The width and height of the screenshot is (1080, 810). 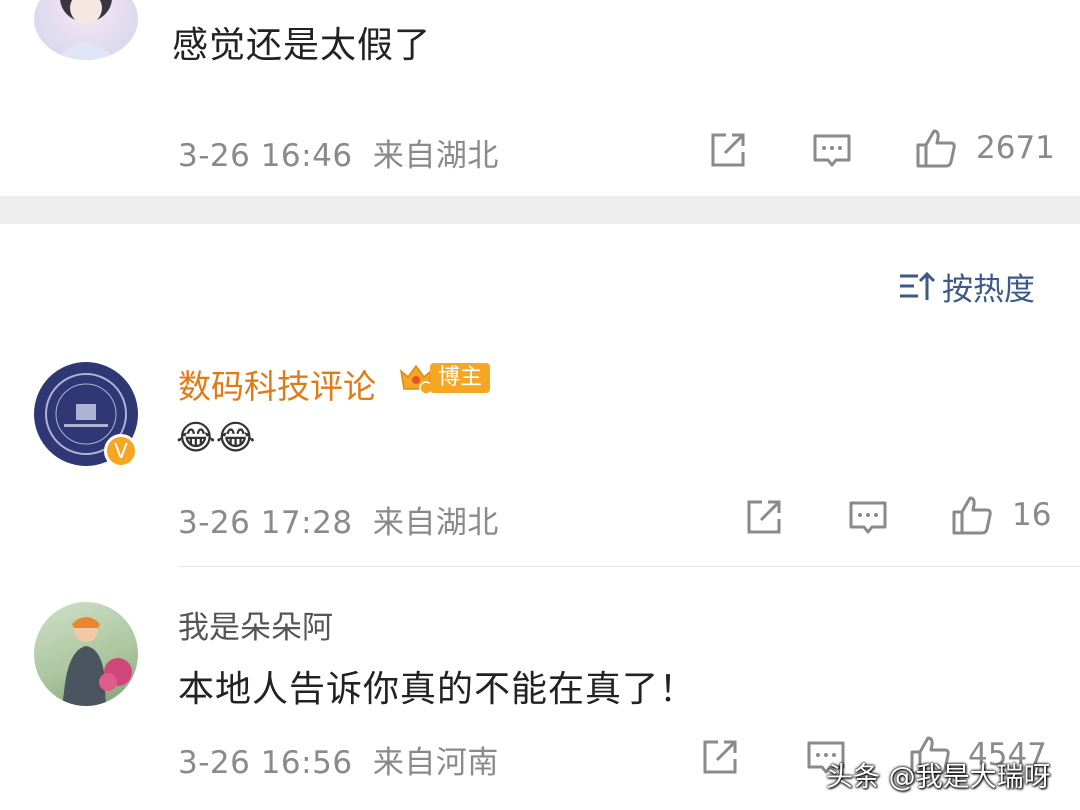 What do you see at coordinates (437, 689) in the screenshot?
I see `comment-text: 本地人告诉你真的不能在真了！` at bounding box center [437, 689].